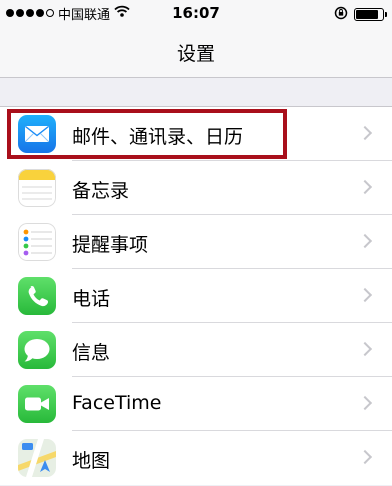  I want to click on status-bar: 中国联通 16:07, so click(196, 13).